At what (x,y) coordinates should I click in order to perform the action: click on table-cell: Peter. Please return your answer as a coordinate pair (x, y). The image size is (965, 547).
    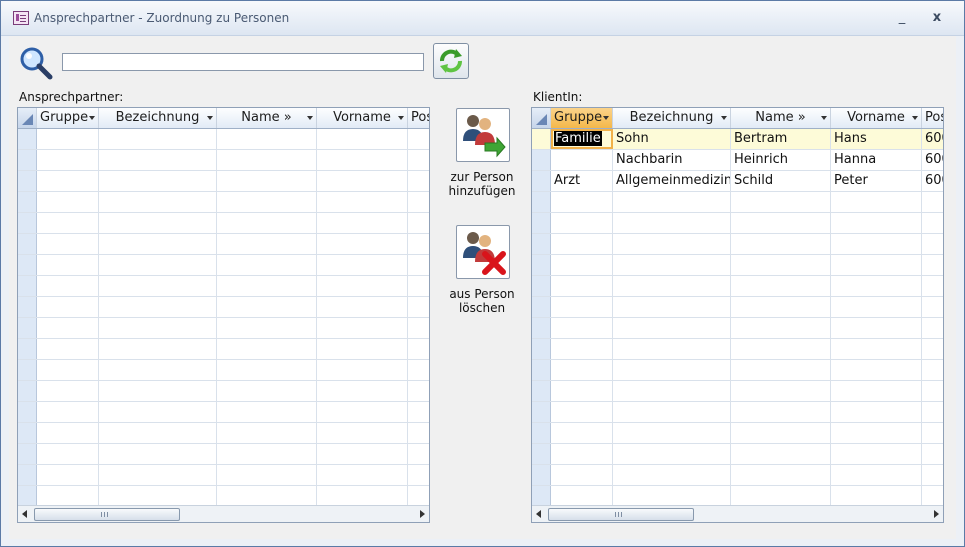
    Looking at the image, I should click on (876, 181).